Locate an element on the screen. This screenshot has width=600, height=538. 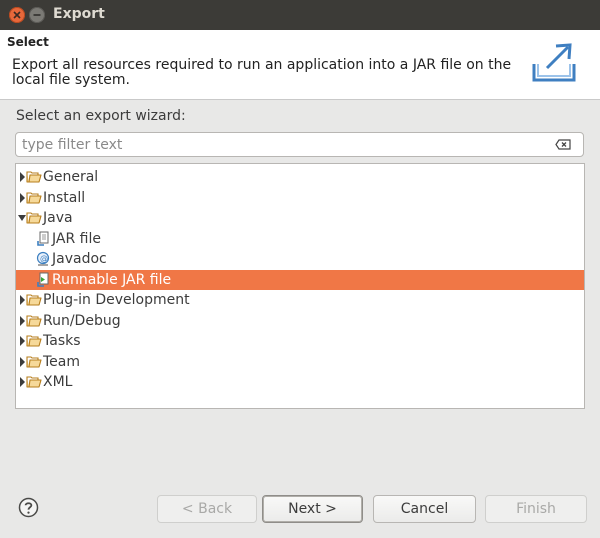
tree-item-label: Tasks is located at coordinates (62, 341).